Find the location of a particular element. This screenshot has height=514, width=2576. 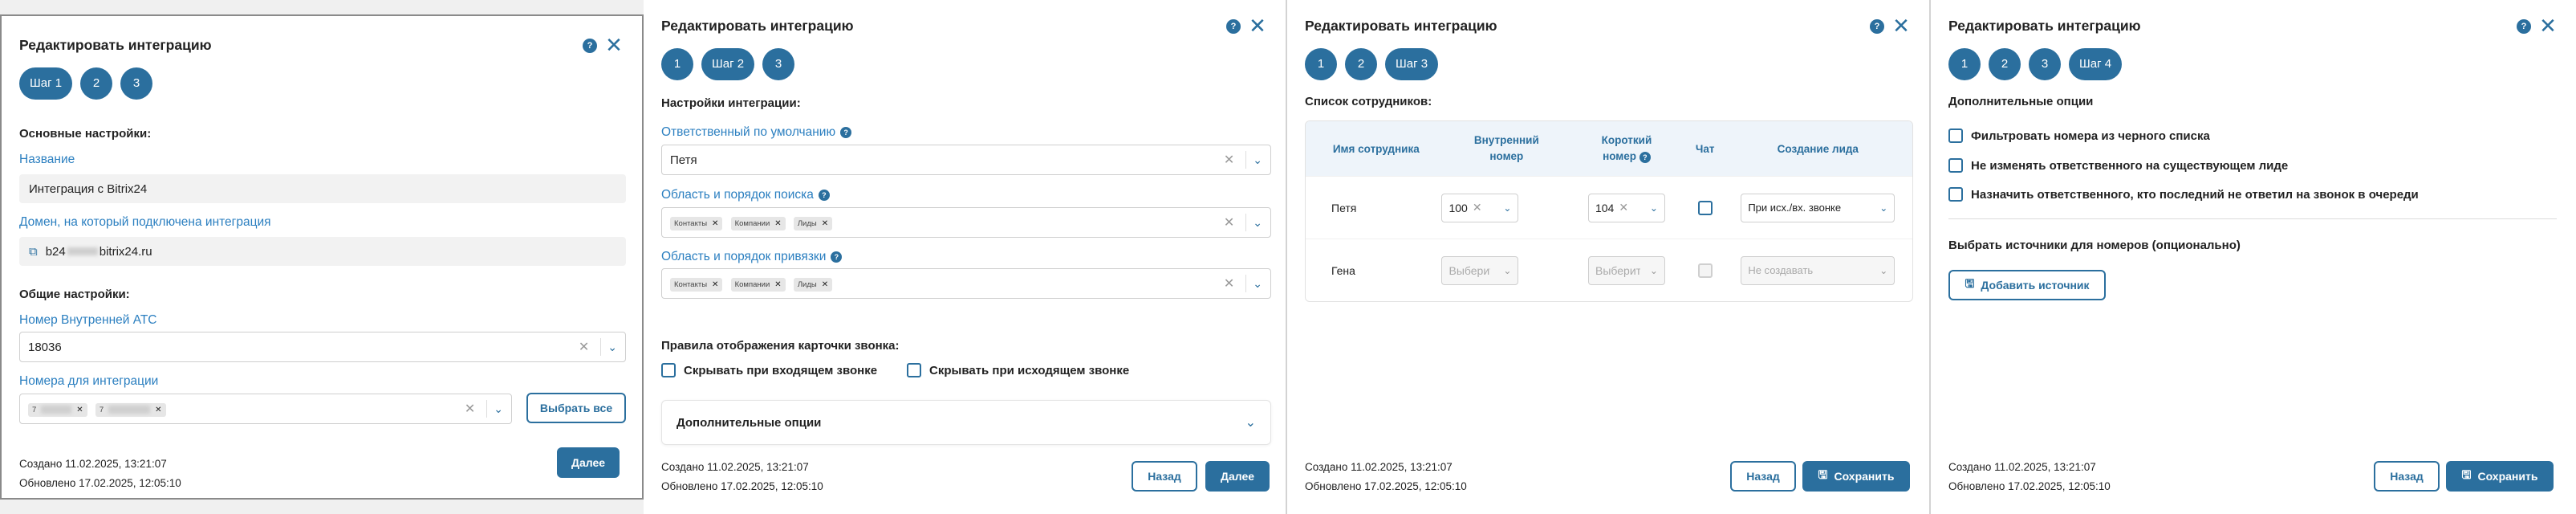

option-blacklist: Фильтровать номера из черного списка is located at coordinates (2079, 135).